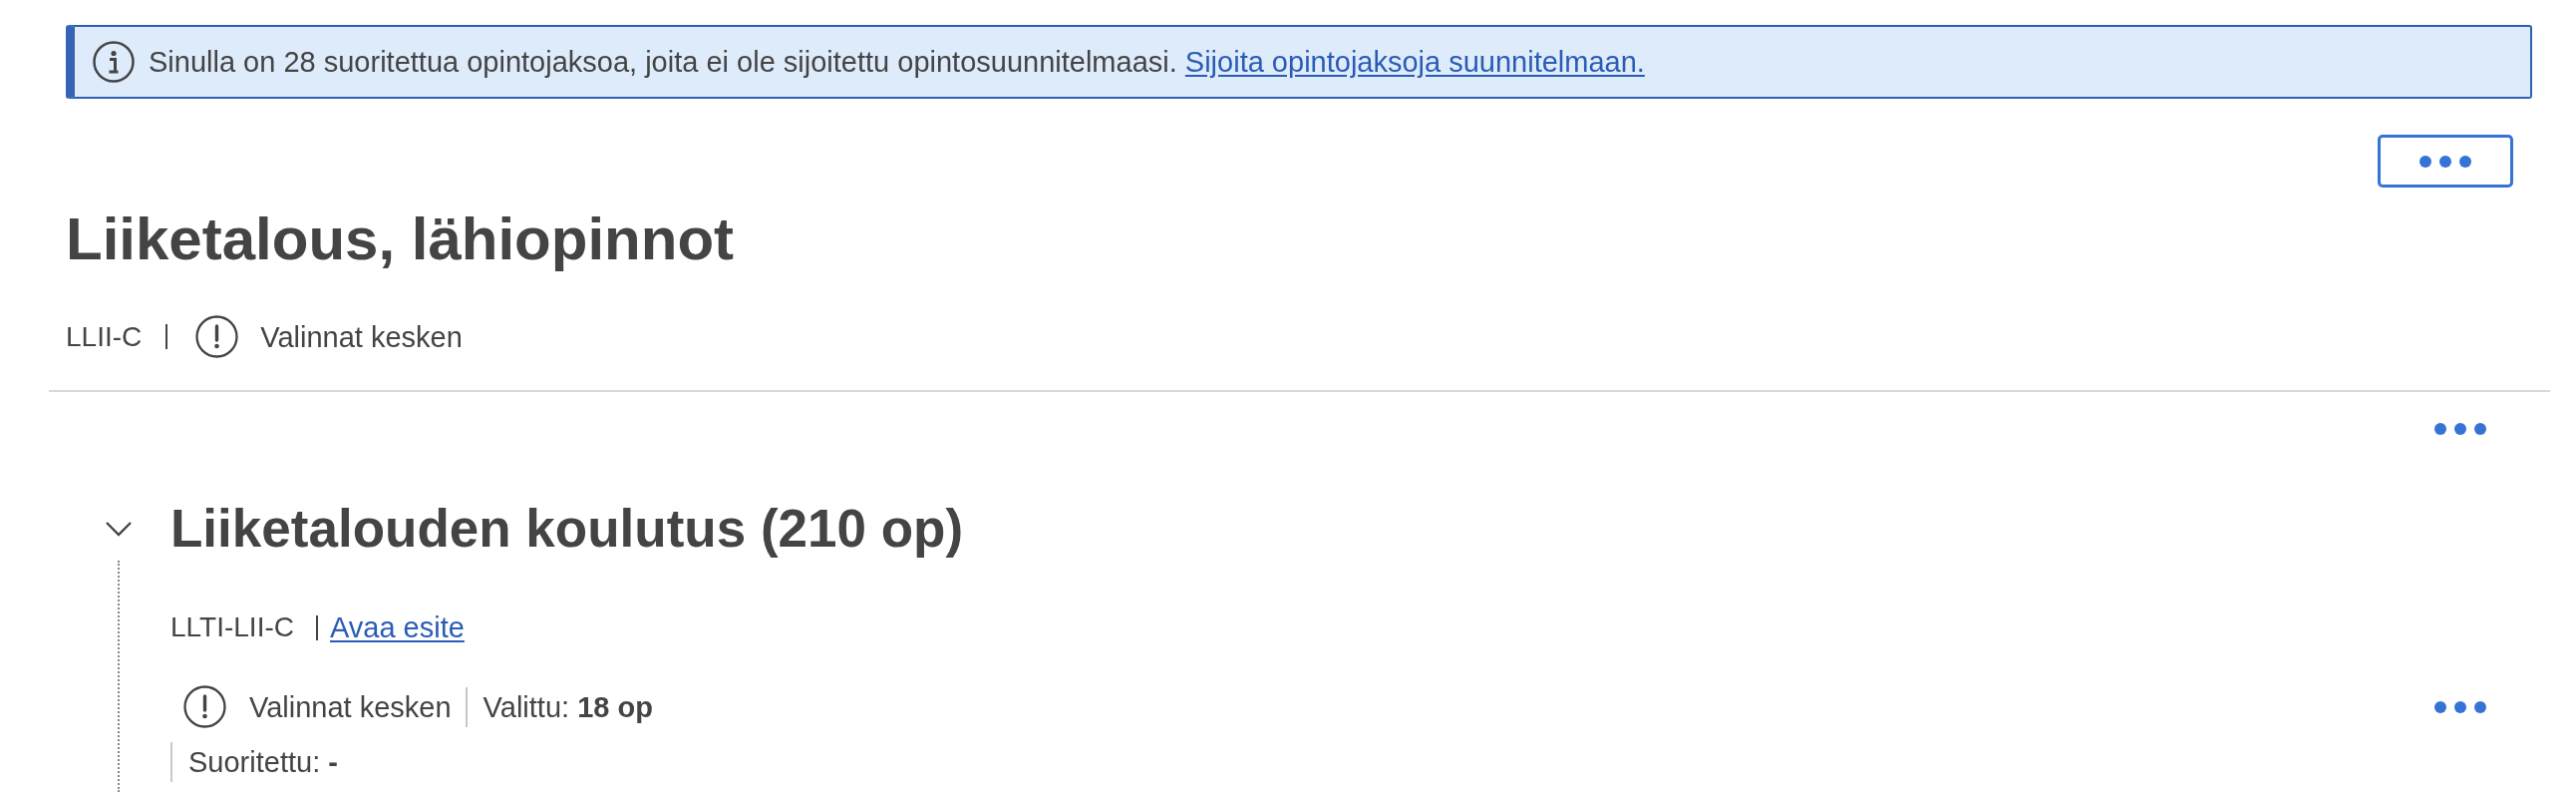  I want to click on info-icon, so click(114, 62).